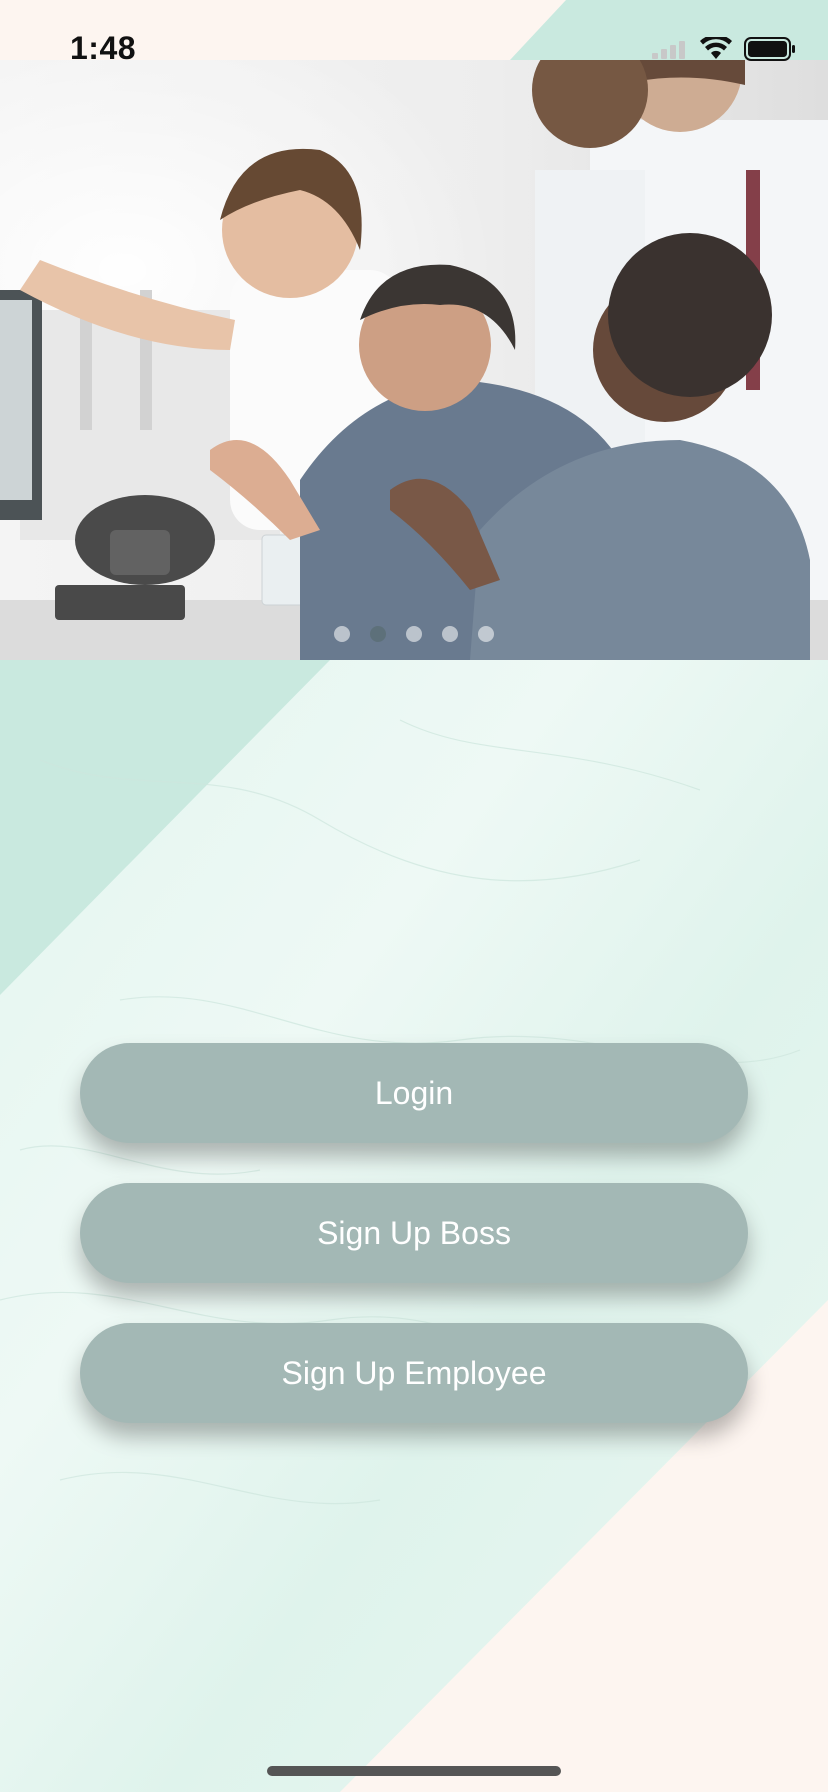 Image resolution: width=828 pixels, height=1792 pixels. Describe the element at coordinates (103, 48) in the screenshot. I see `status-time: 1:48` at that location.